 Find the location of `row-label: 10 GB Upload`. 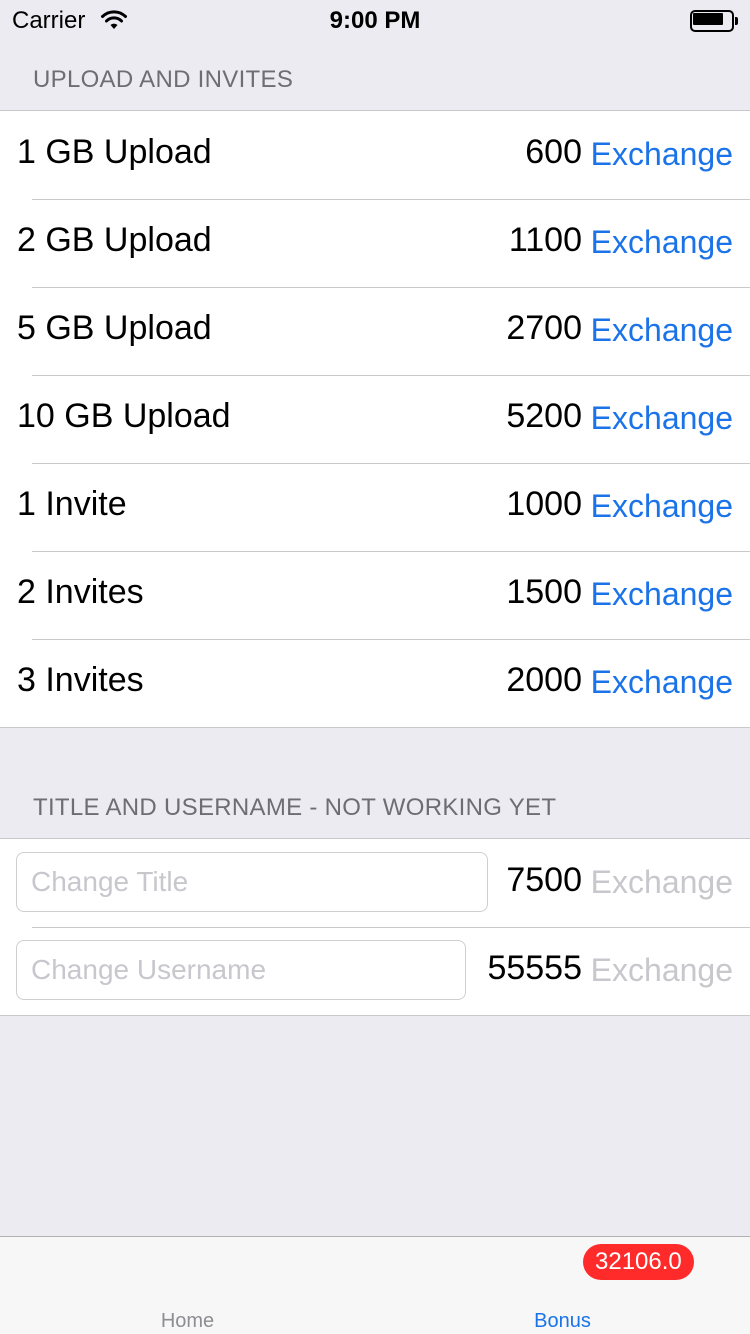

row-label: 10 GB Upload is located at coordinates (124, 416).